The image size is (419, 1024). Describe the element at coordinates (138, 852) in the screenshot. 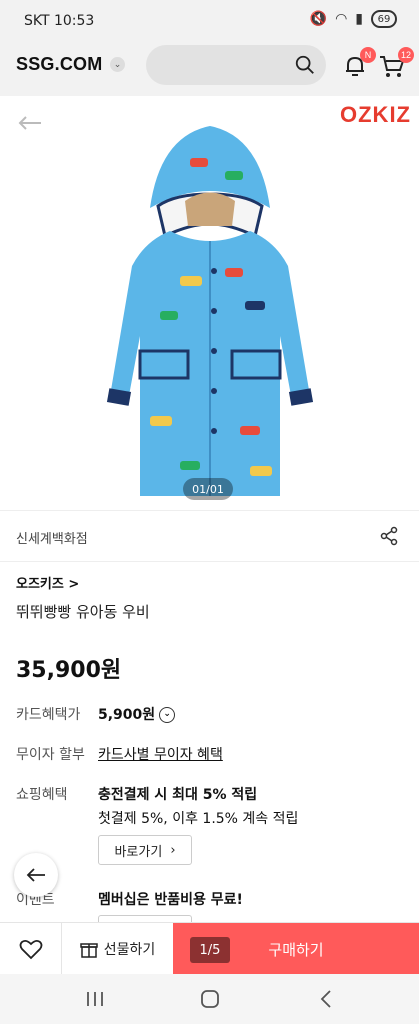

I see `shortcut-button-label: 바로가기` at that location.